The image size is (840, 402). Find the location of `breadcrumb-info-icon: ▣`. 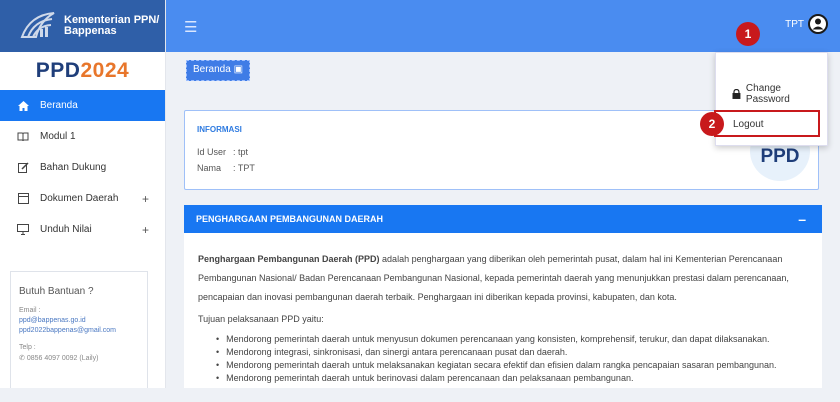

breadcrumb-info-icon: ▣ is located at coordinates (238, 69).